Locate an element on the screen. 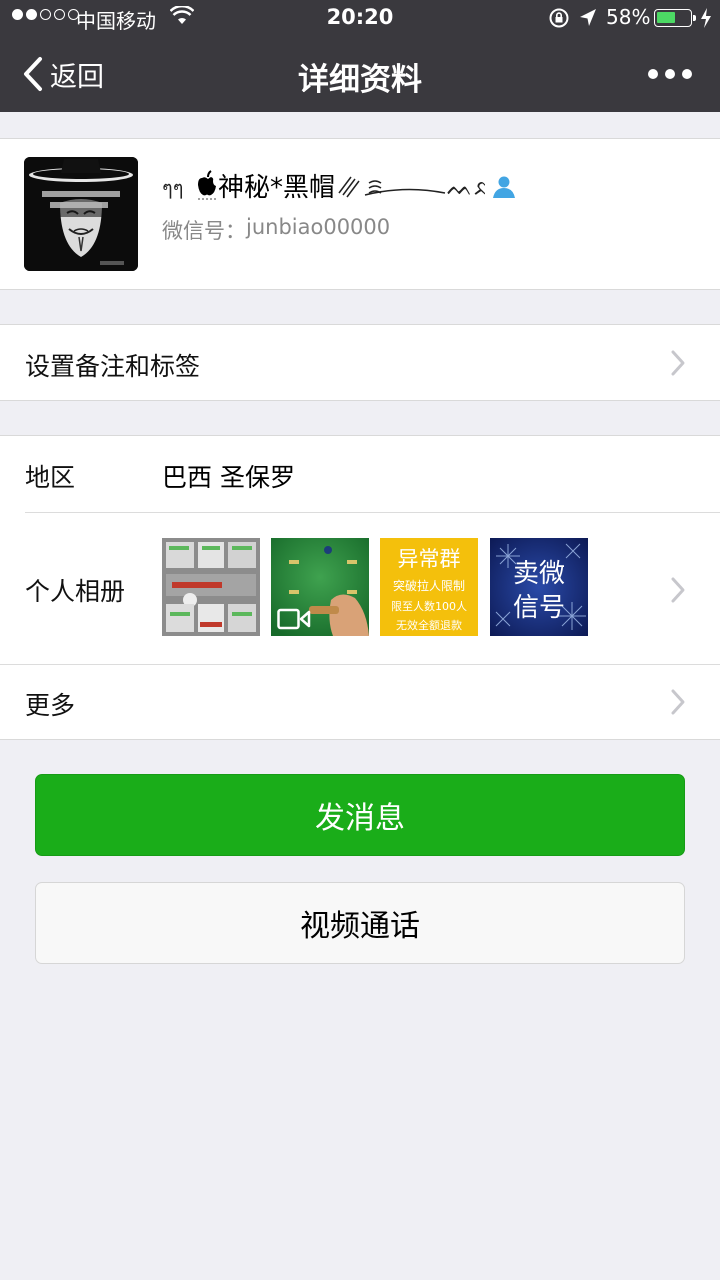 The image size is (720, 1280). hat-mask-avatar-image is located at coordinates (81, 214).